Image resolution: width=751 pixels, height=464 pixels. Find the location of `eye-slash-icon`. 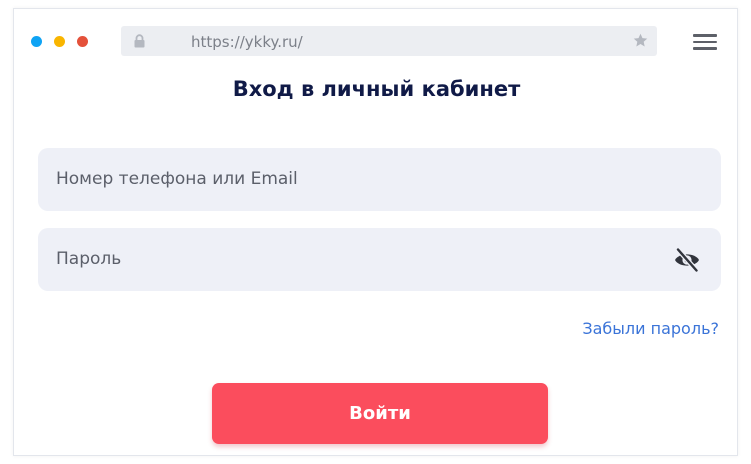

eye-slash-icon is located at coordinates (687, 260).